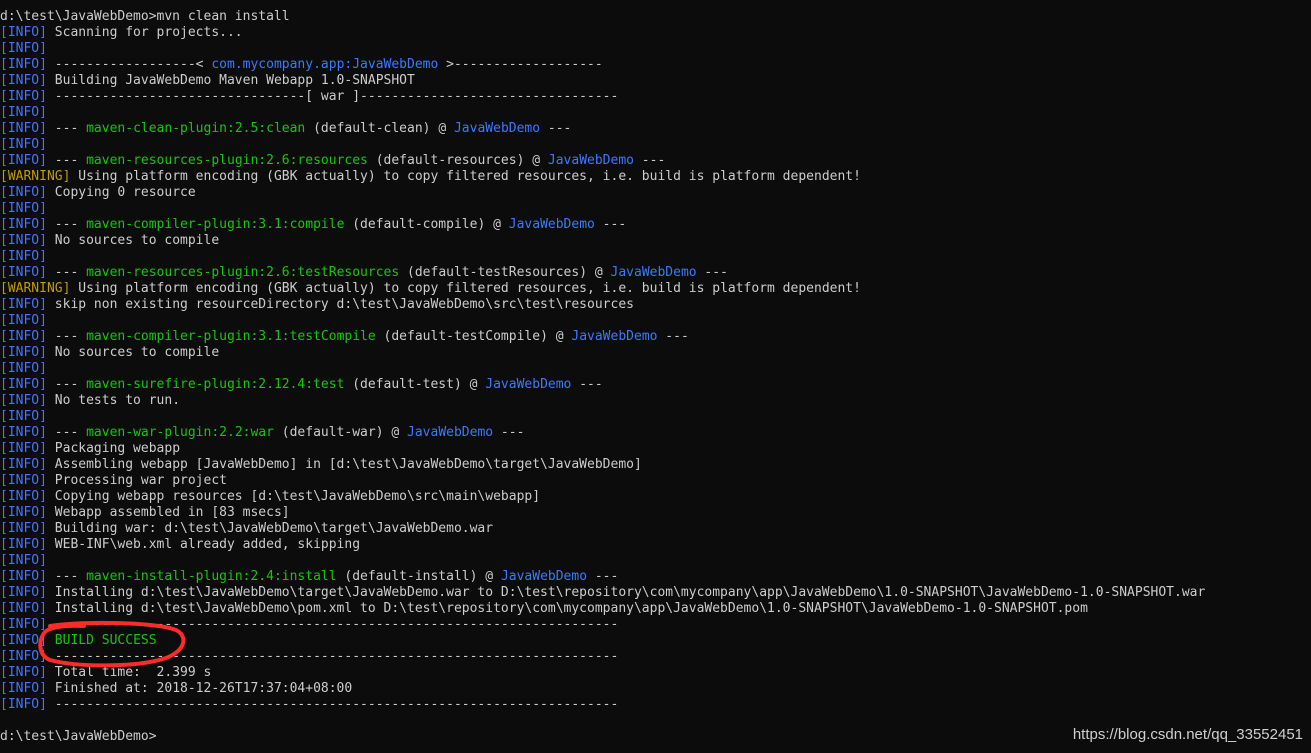 Image resolution: width=1311 pixels, height=753 pixels. What do you see at coordinates (145, 16) in the screenshot?
I see `line-text: d:\test\JavaWebDemo>mvn clean install` at bounding box center [145, 16].